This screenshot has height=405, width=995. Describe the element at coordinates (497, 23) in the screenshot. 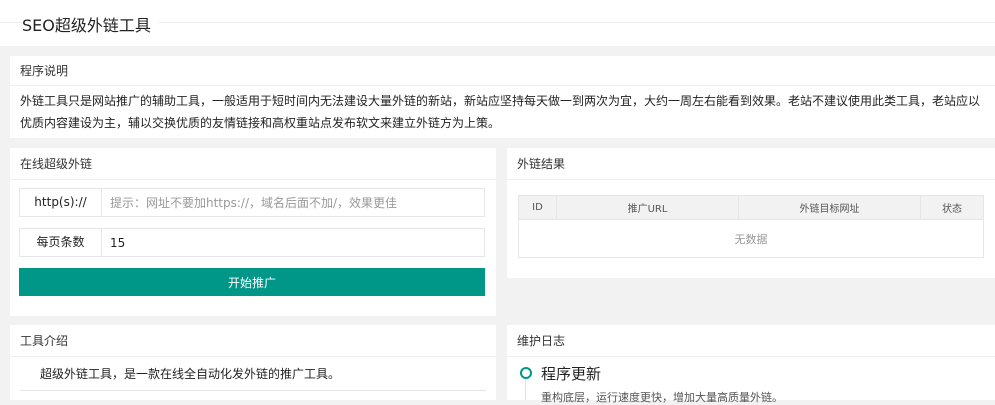

I see `top-bar: SEO超级外链工具` at that location.